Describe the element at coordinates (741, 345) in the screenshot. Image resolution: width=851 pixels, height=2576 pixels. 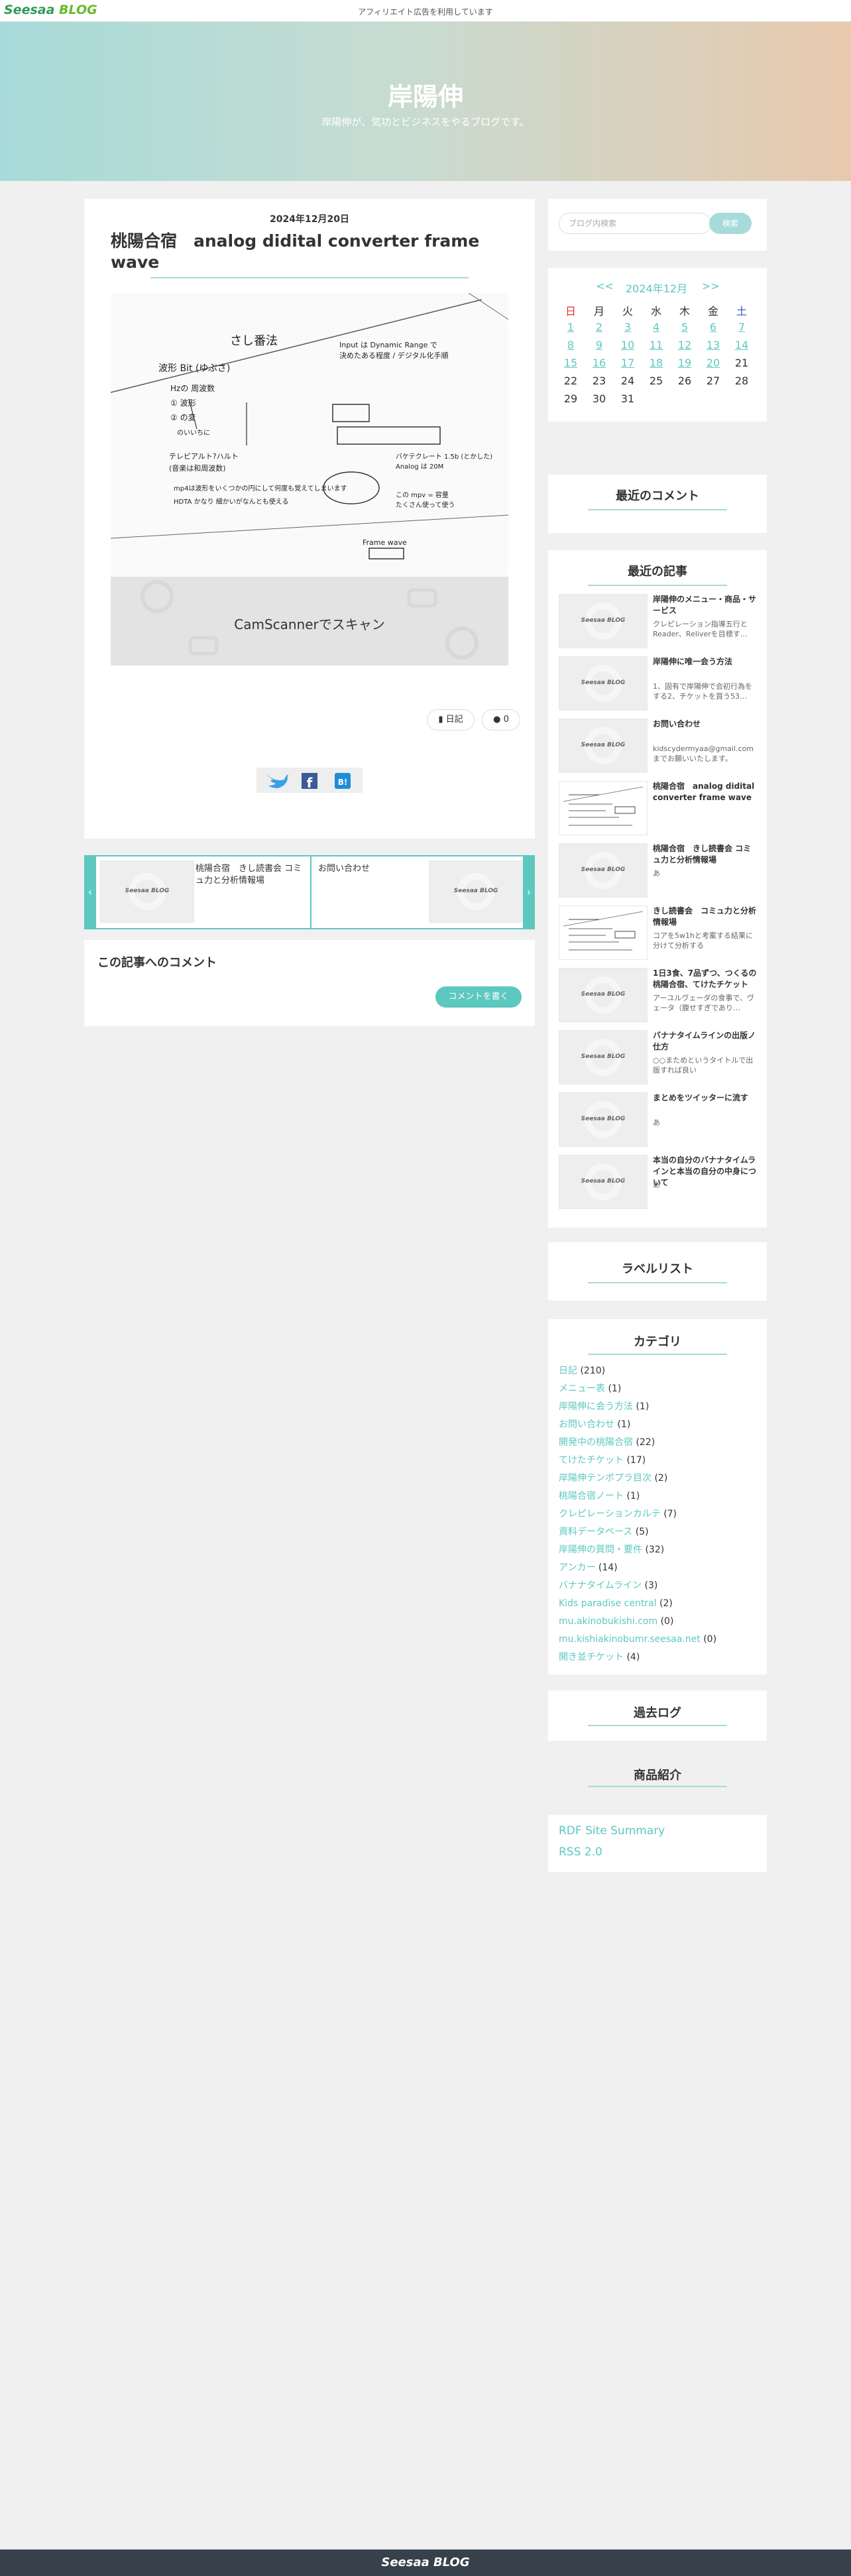
I see `calendar-day: 14` at that location.